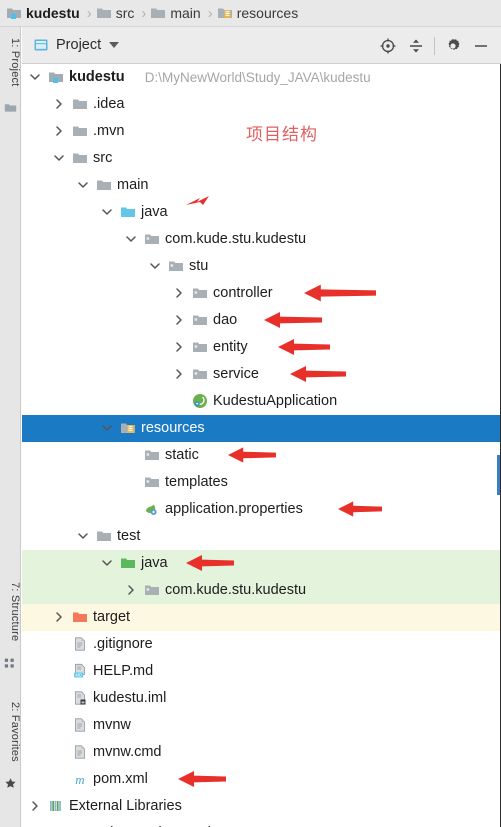 Image resolution: width=501 pixels, height=827 pixels. What do you see at coordinates (10, 783) in the screenshot?
I see `star-icon` at bounding box center [10, 783].